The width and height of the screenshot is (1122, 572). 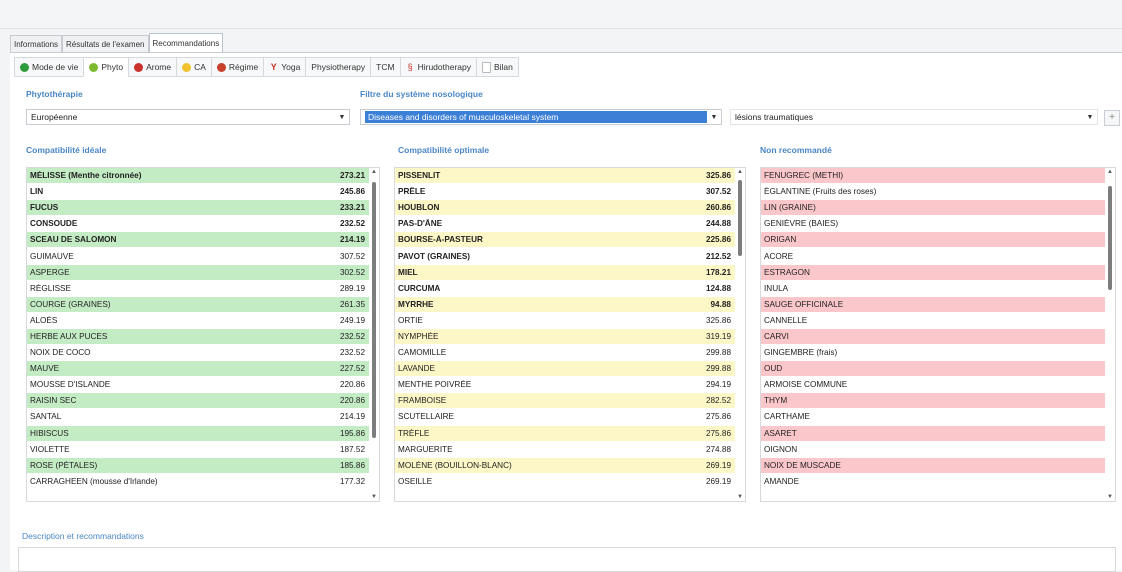 I want to click on list-item: FRAMBOISE 282.52, so click(x=565, y=401).